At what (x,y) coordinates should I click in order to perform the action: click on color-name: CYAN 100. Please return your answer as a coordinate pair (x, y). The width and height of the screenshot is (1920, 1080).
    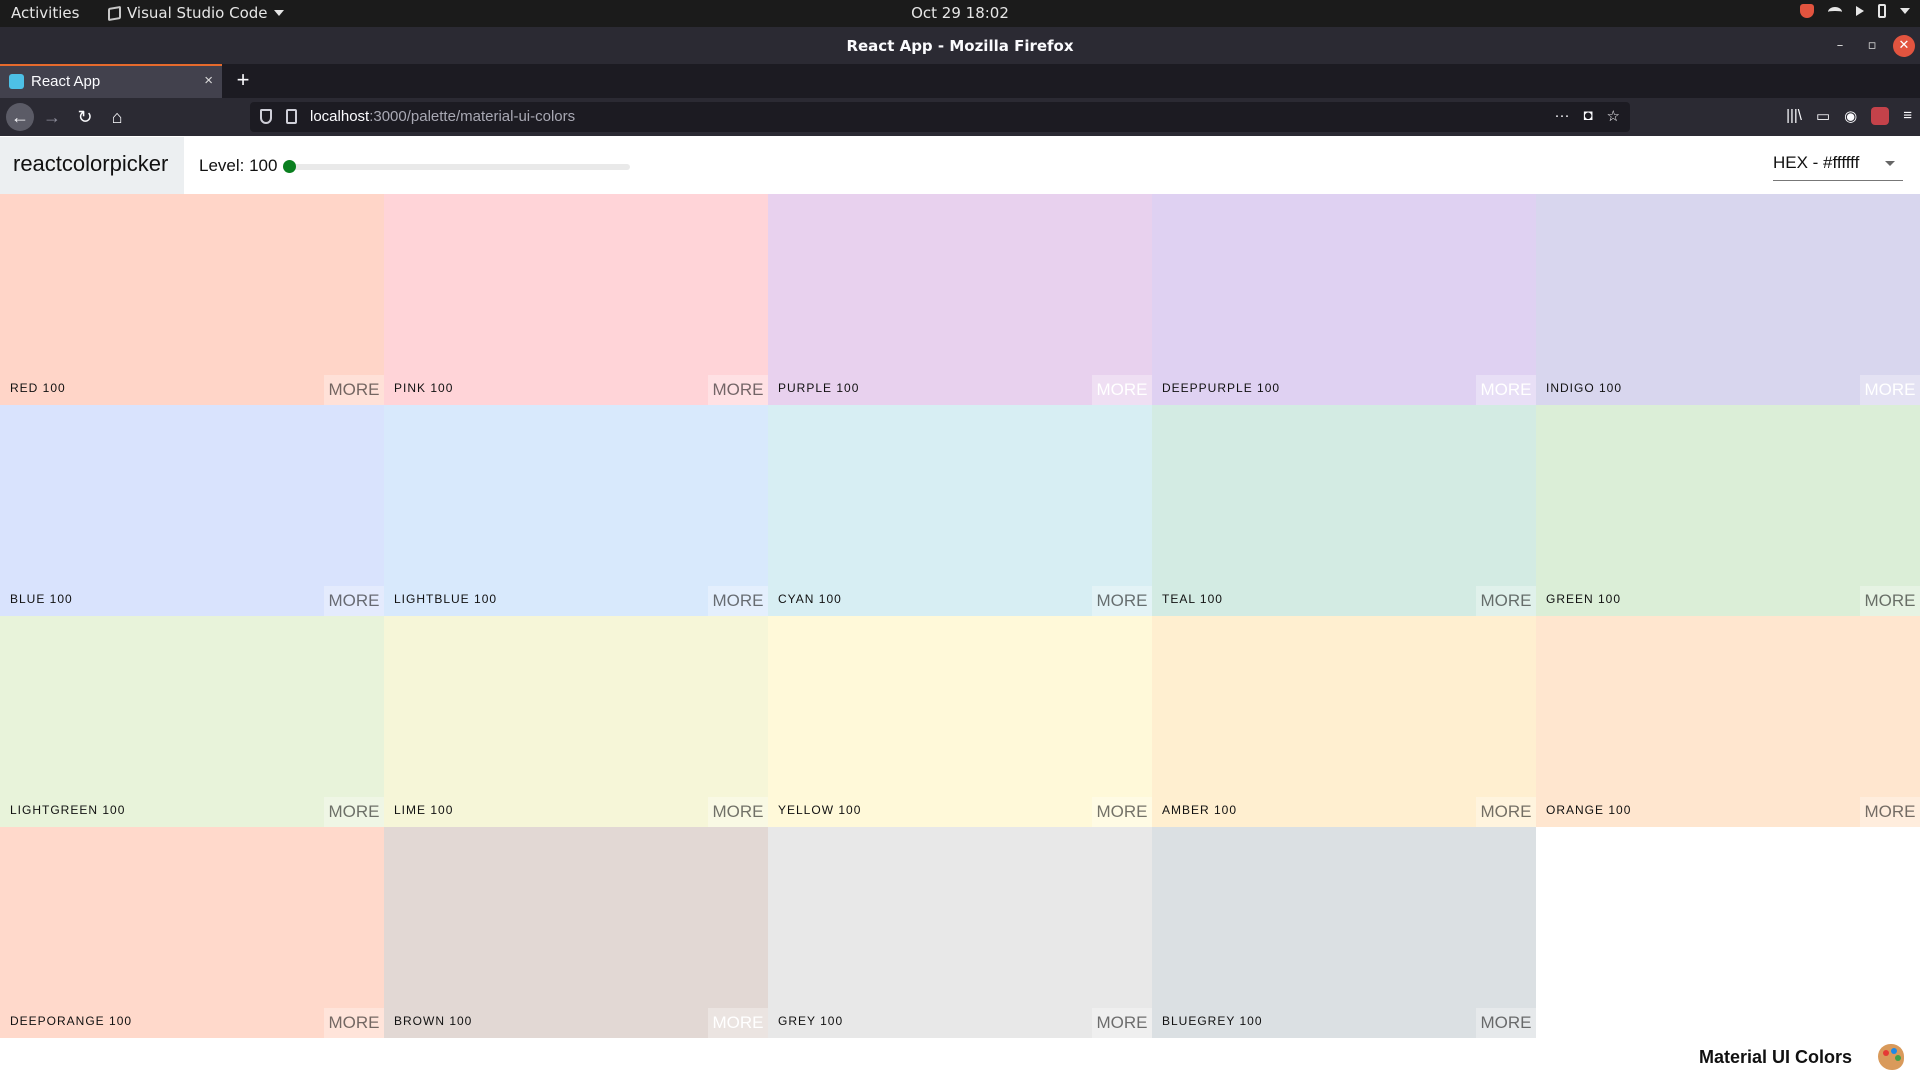
    Looking at the image, I should click on (810, 599).